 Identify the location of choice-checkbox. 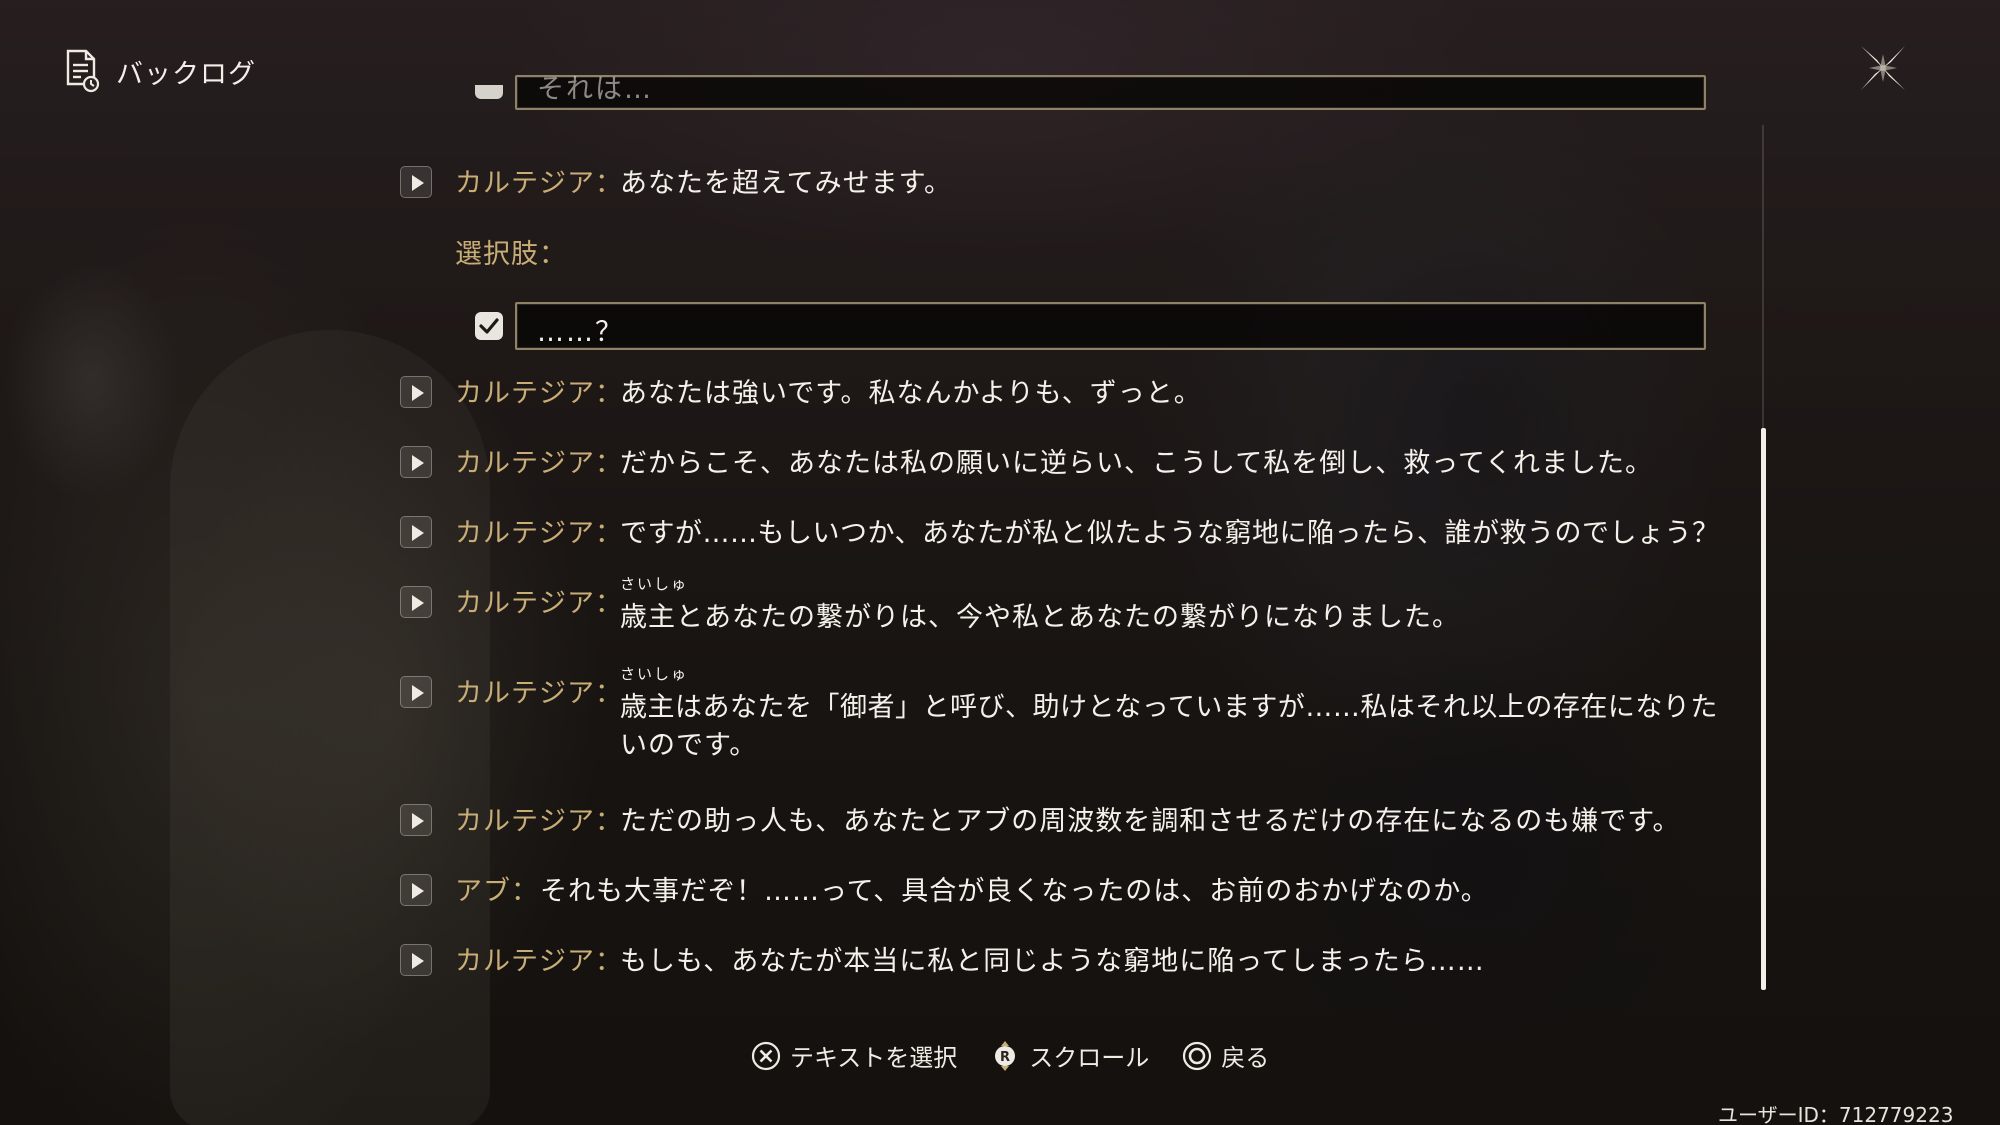
(489, 326).